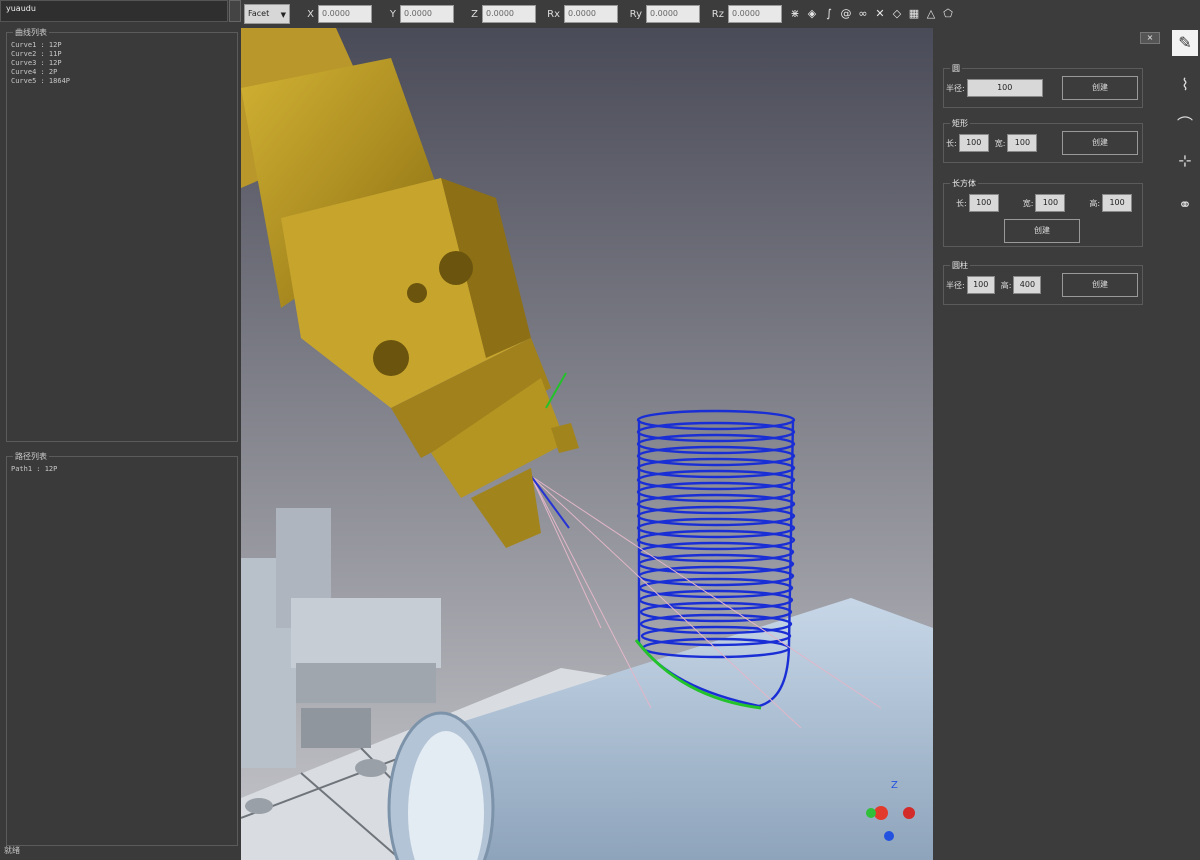  I want to click on rectangle-group-title: 矩形, so click(960, 123).